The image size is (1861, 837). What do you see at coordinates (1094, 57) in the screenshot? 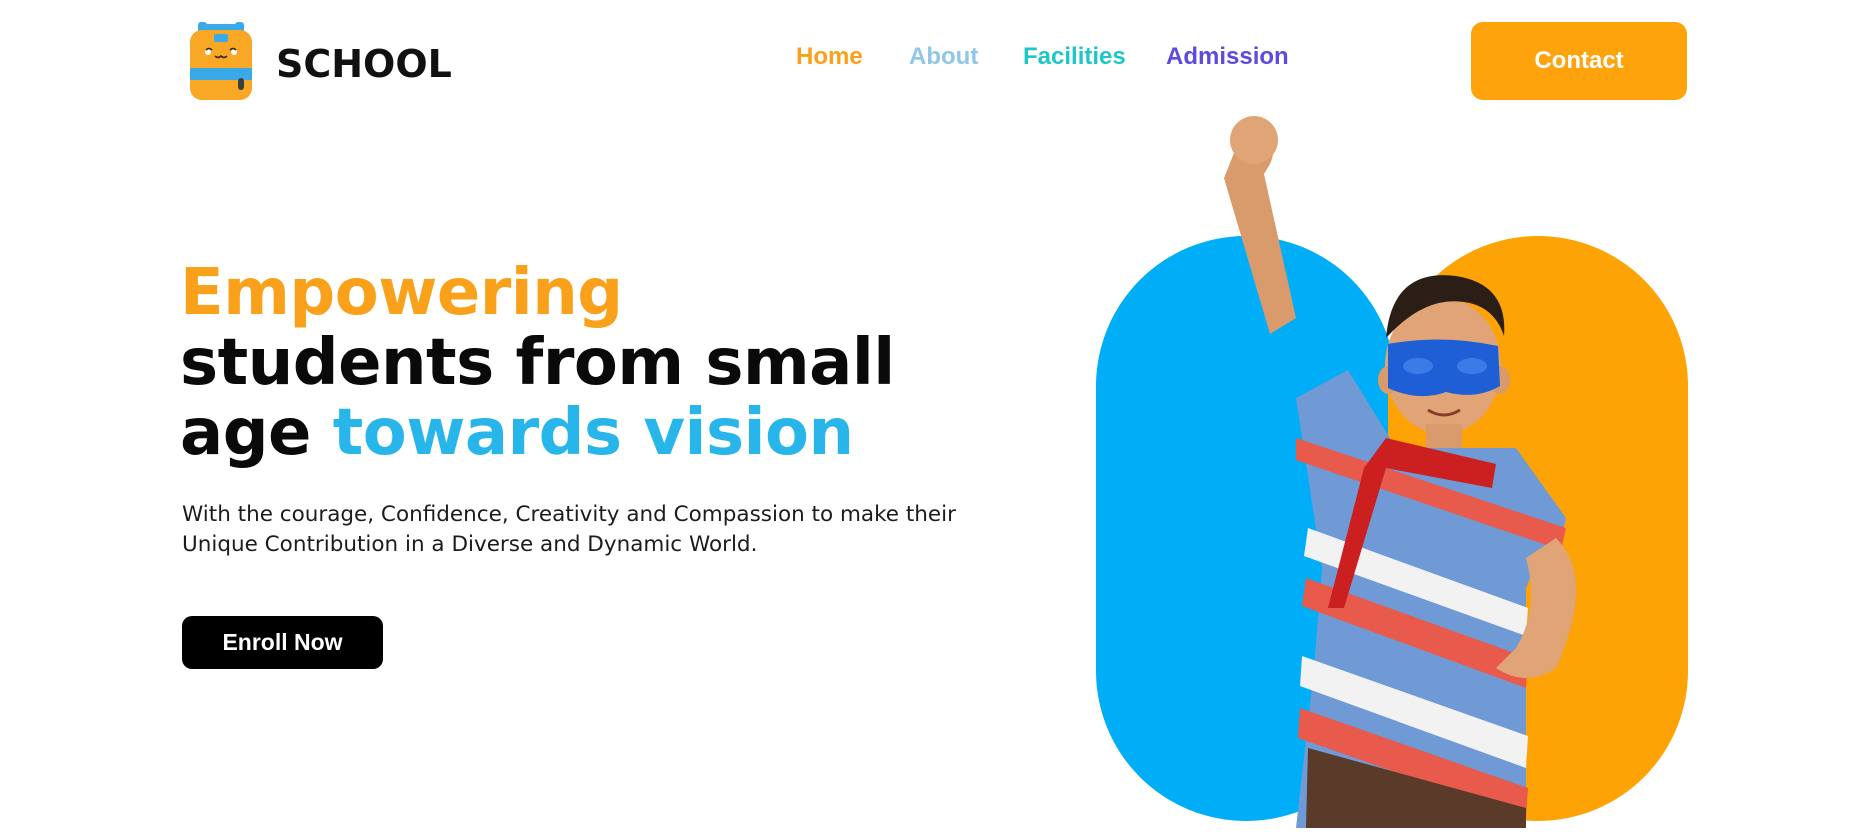
I see `nav-facilities-link: Facilities` at bounding box center [1094, 57].